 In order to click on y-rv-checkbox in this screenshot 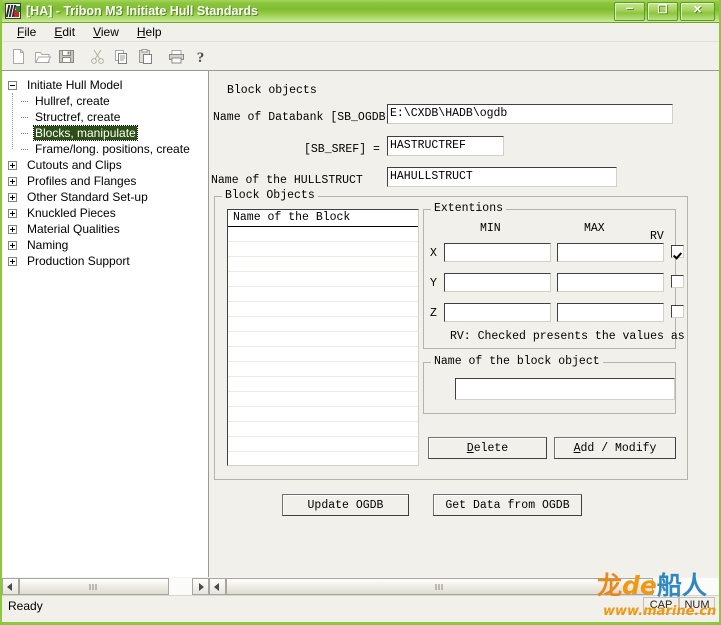, I will do `click(677, 281)`.